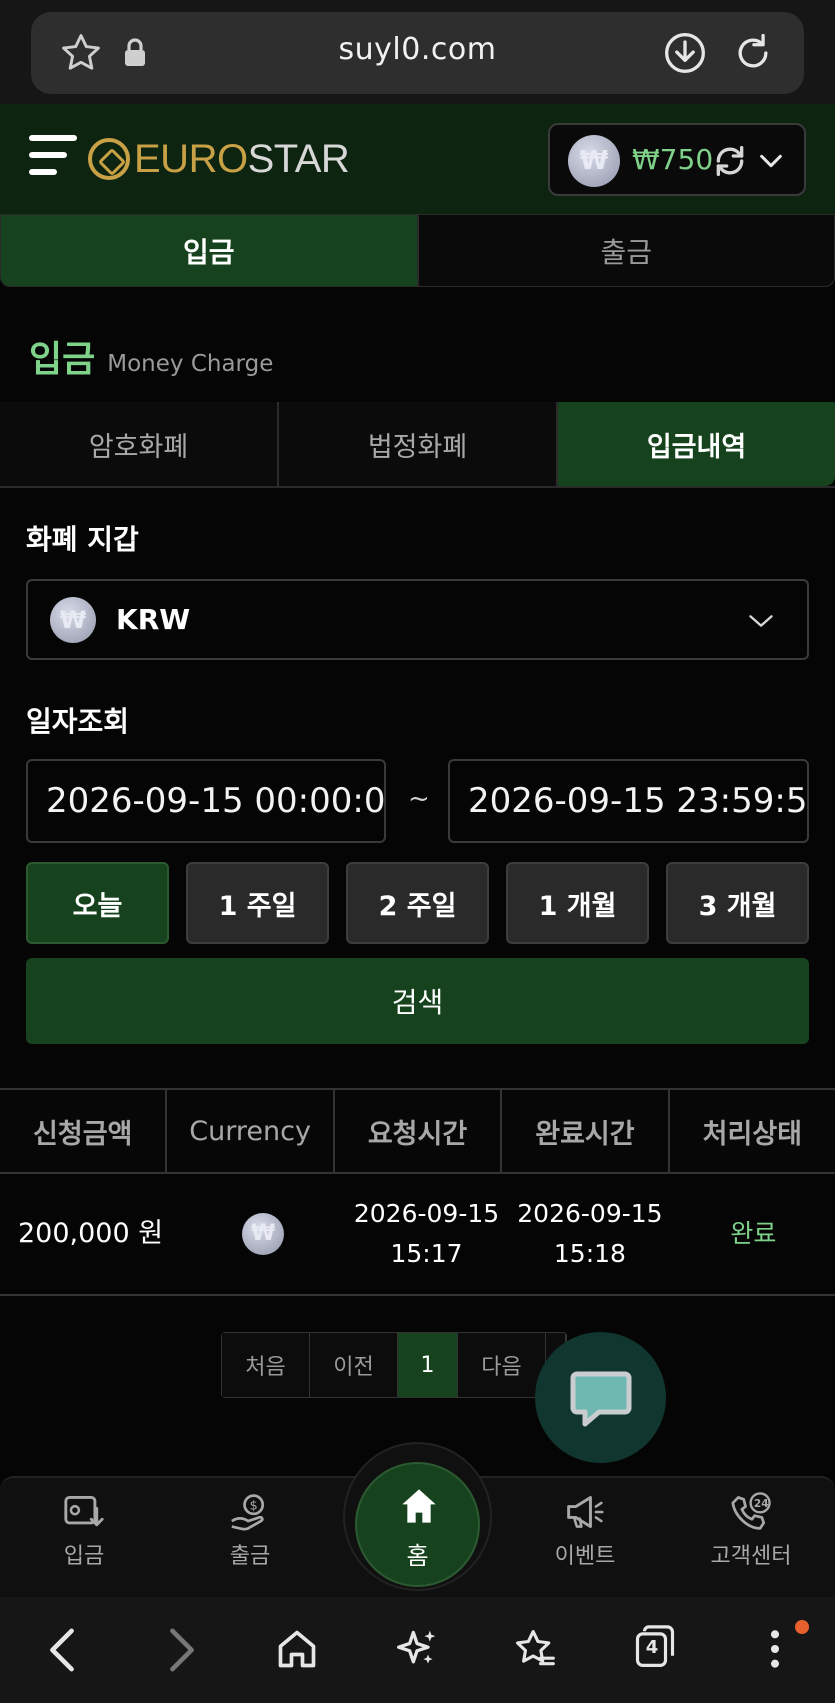 This screenshot has width=835, height=1703. Describe the element at coordinates (53, 159) in the screenshot. I see `menu-icon` at that location.